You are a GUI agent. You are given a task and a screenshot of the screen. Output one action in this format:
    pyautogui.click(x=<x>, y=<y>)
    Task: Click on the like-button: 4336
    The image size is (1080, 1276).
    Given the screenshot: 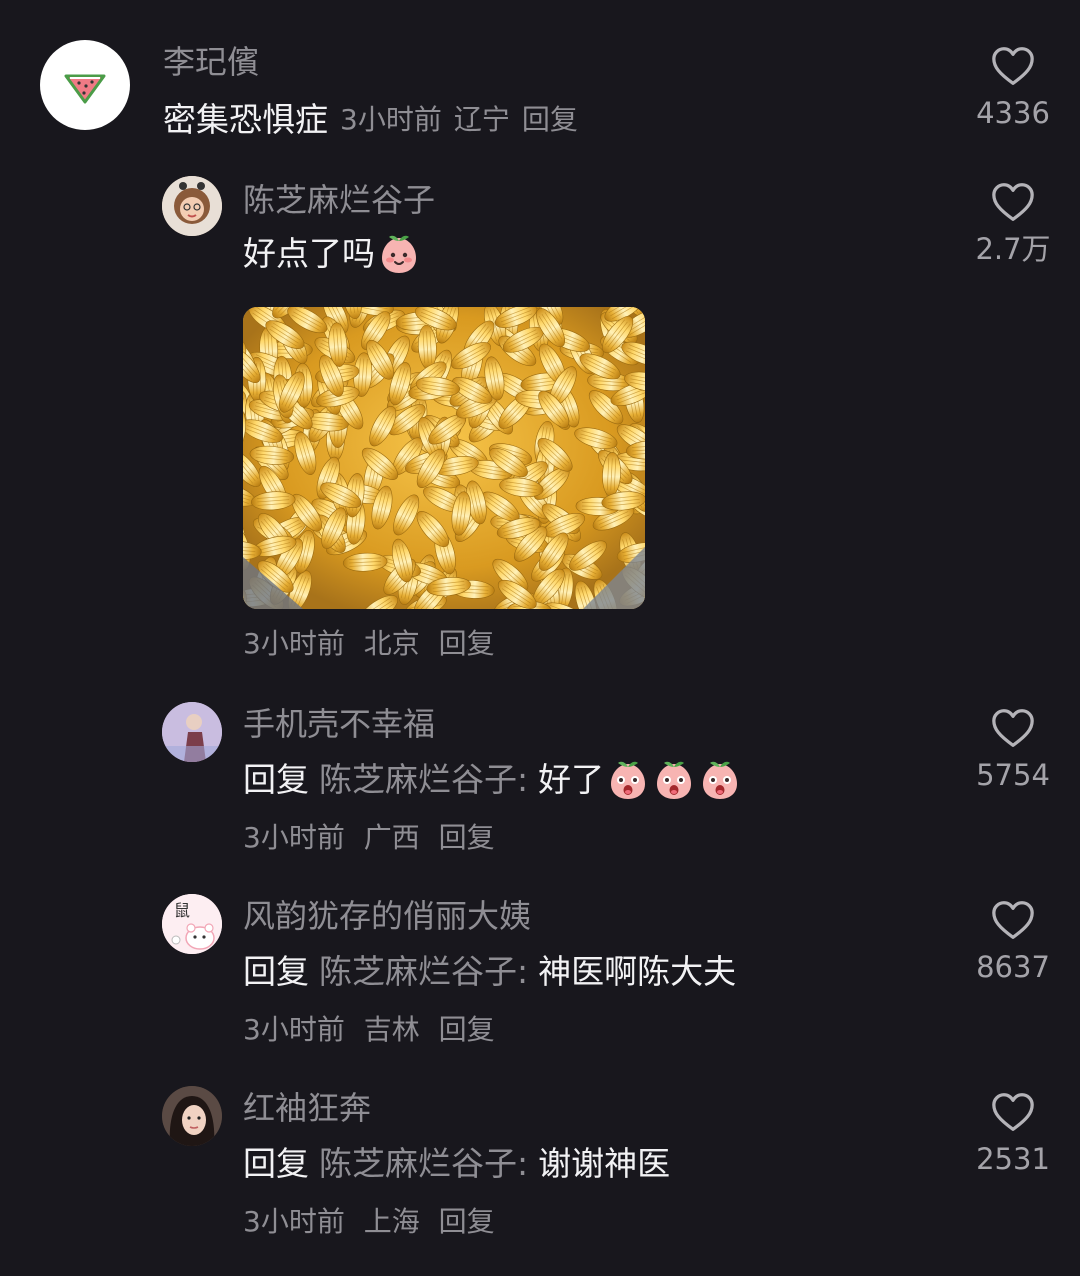 What is the action you would take?
    pyautogui.click(x=1013, y=87)
    